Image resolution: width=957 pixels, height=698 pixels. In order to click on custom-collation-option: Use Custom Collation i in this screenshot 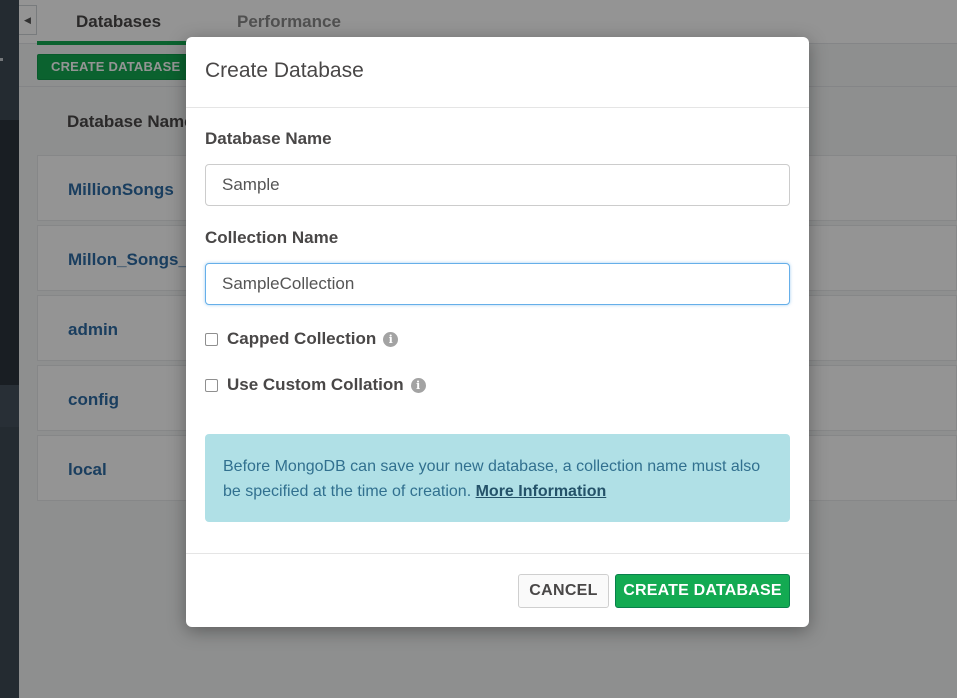, I will do `click(315, 385)`.